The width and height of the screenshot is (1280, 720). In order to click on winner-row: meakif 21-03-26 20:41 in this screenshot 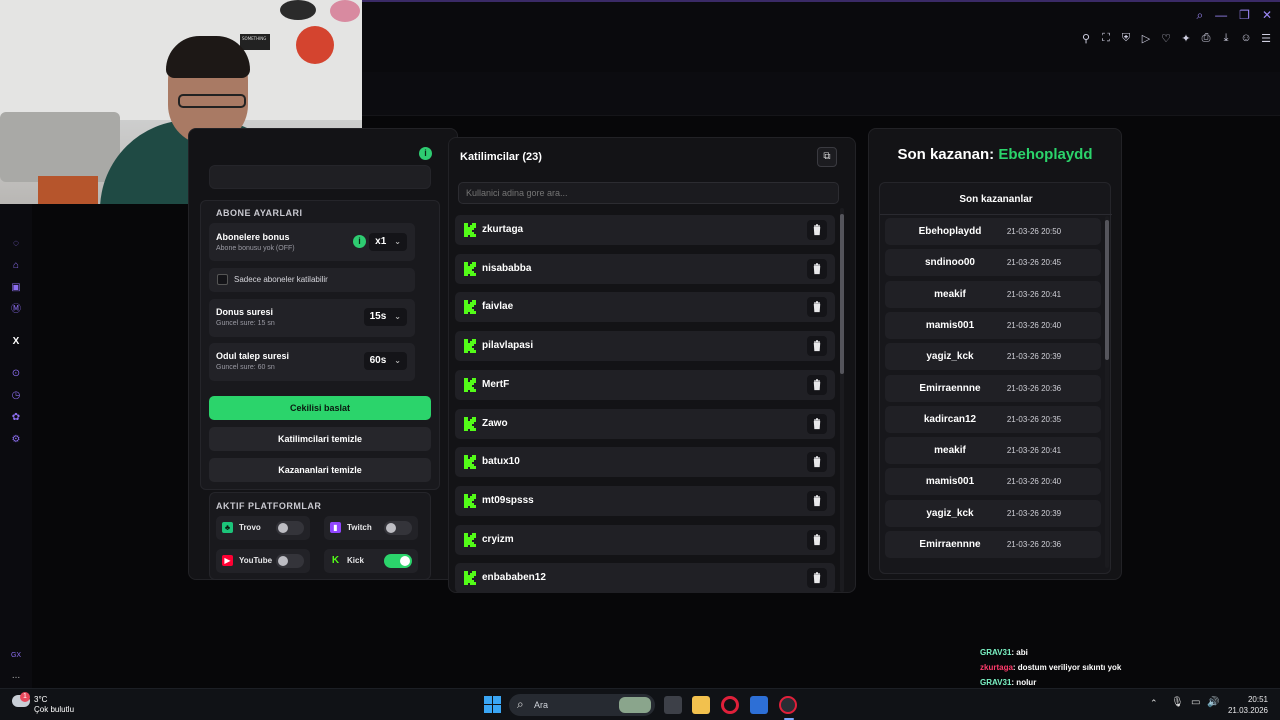, I will do `click(993, 294)`.